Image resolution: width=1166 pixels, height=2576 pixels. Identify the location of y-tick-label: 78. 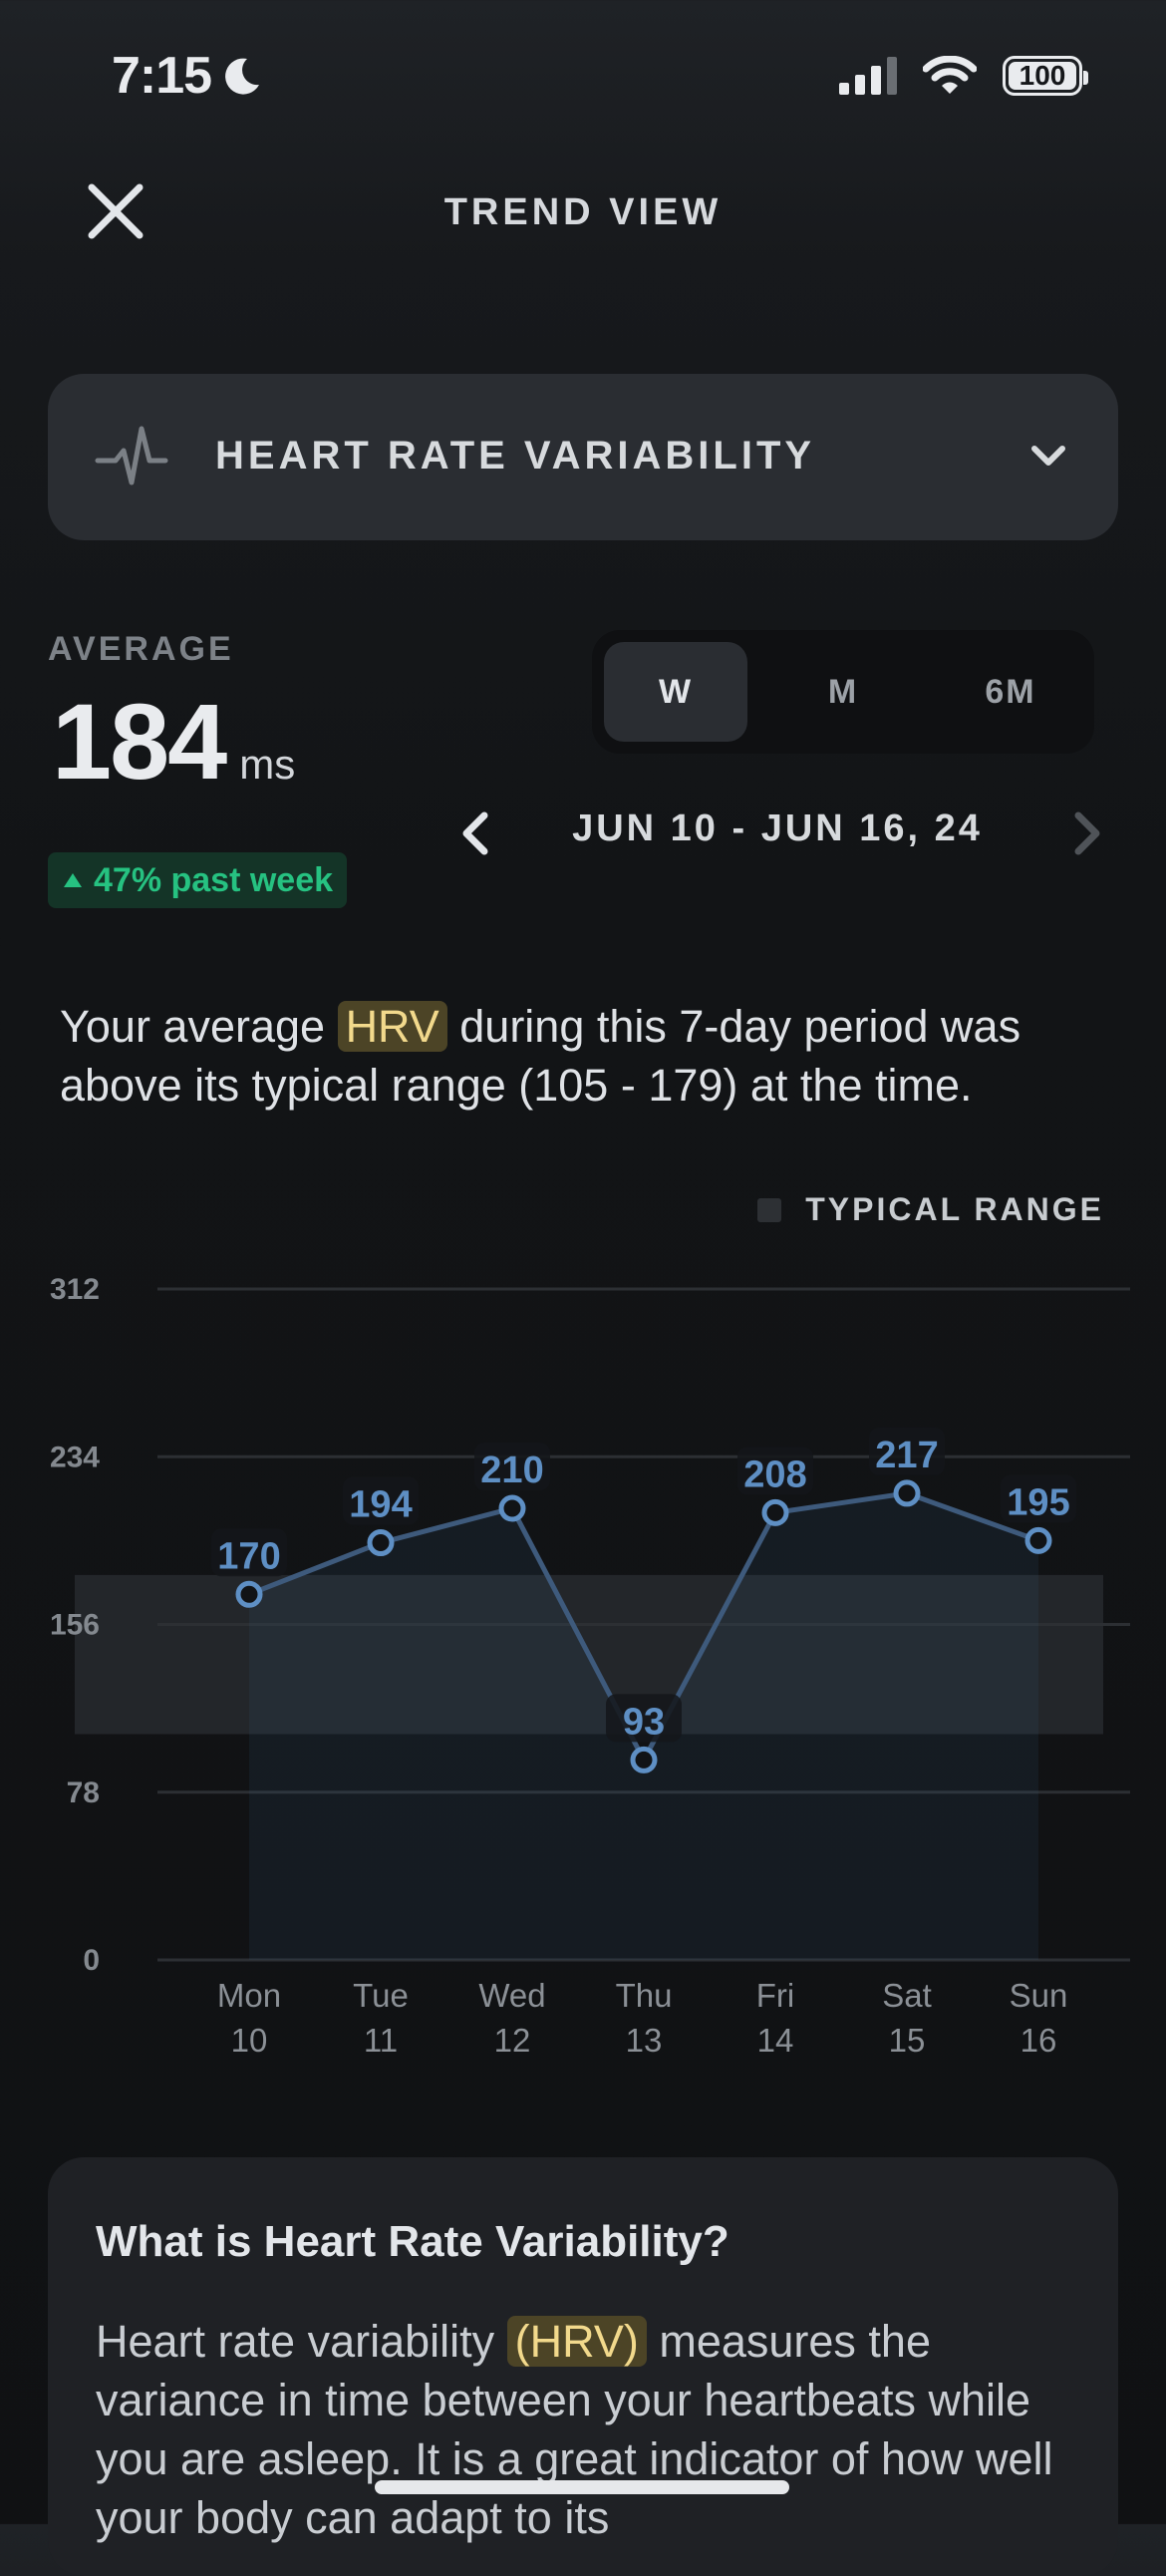
(83, 1792).